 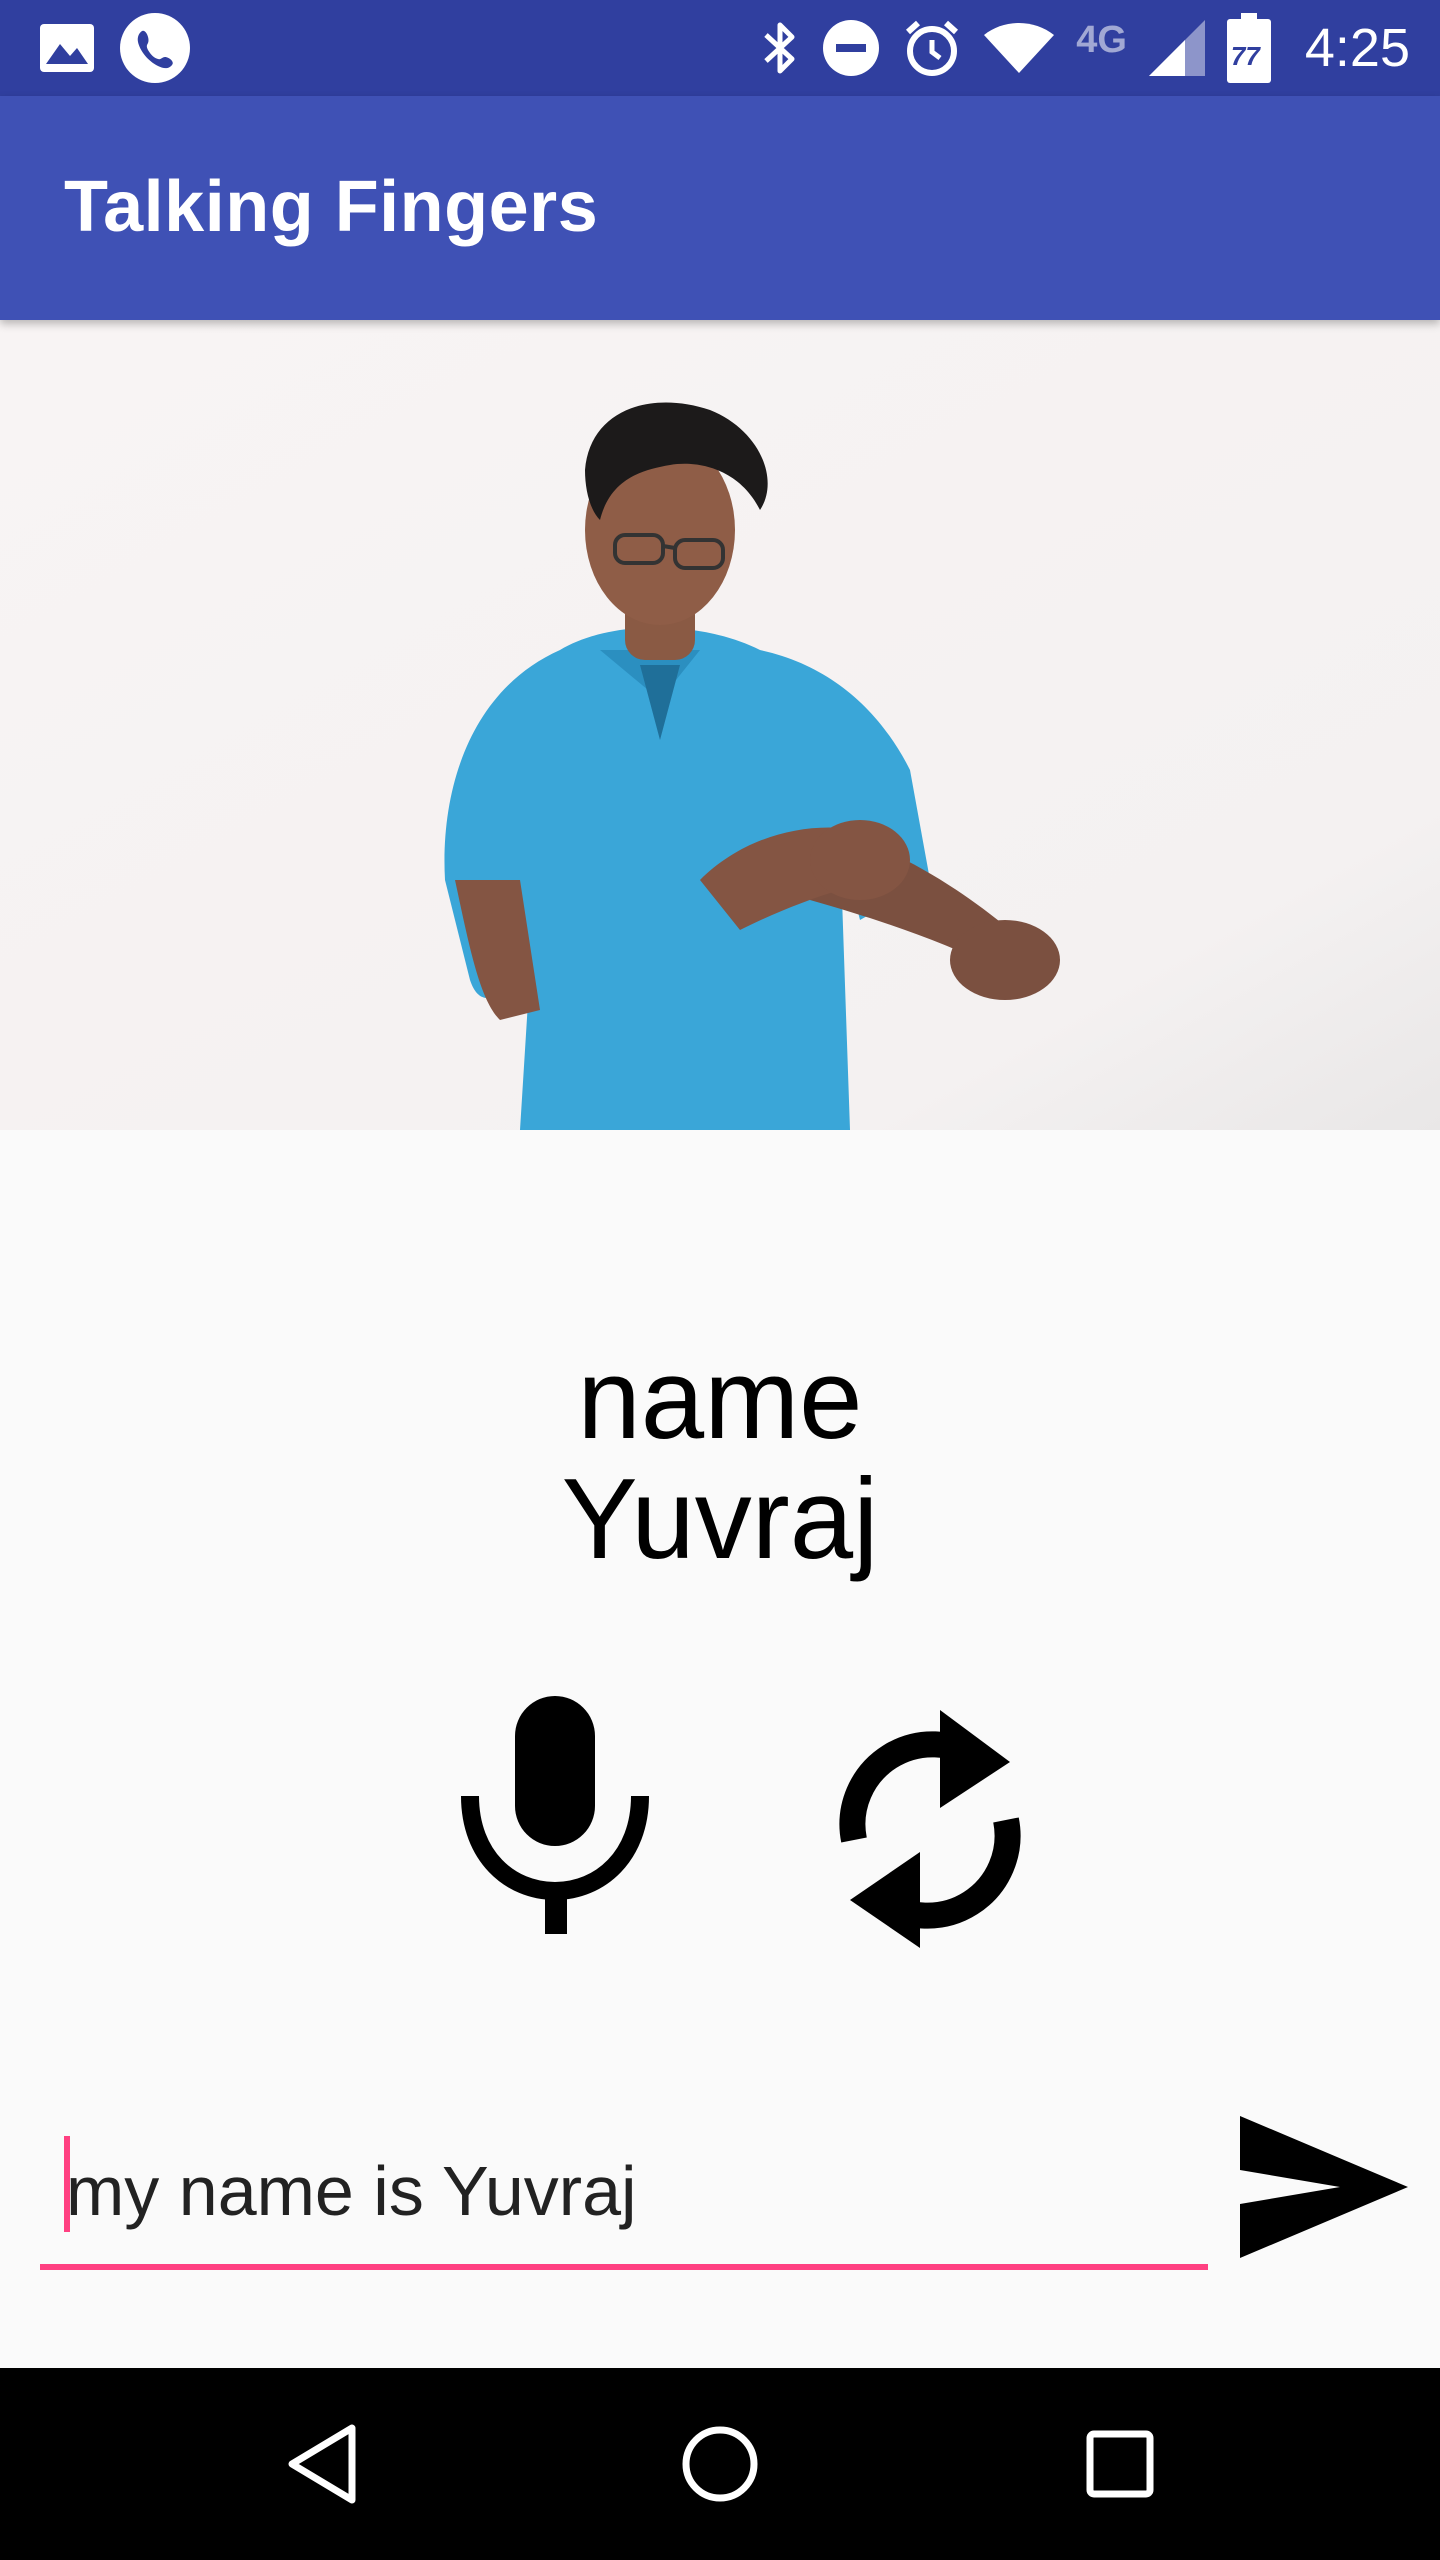 I want to click on recognized-text: name Yuvraj, so click(x=720, y=1460).